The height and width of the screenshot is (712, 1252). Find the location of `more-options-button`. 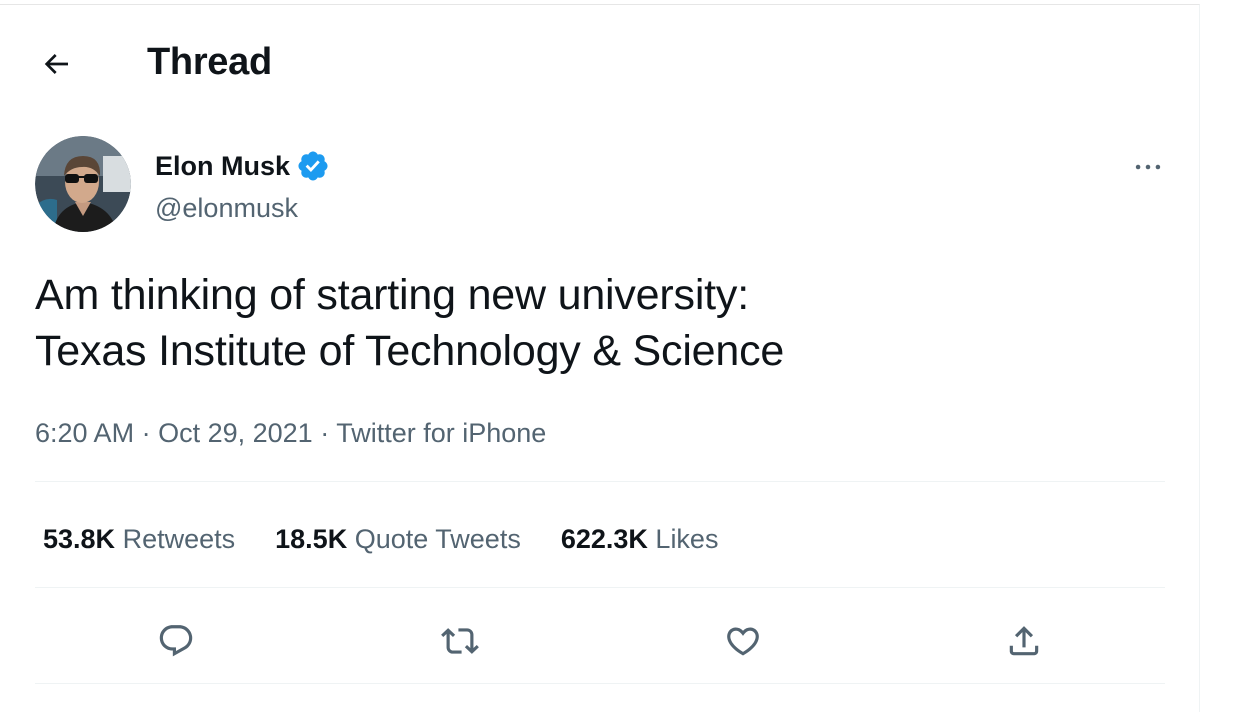

more-options-button is located at coordinates (1148, 167).